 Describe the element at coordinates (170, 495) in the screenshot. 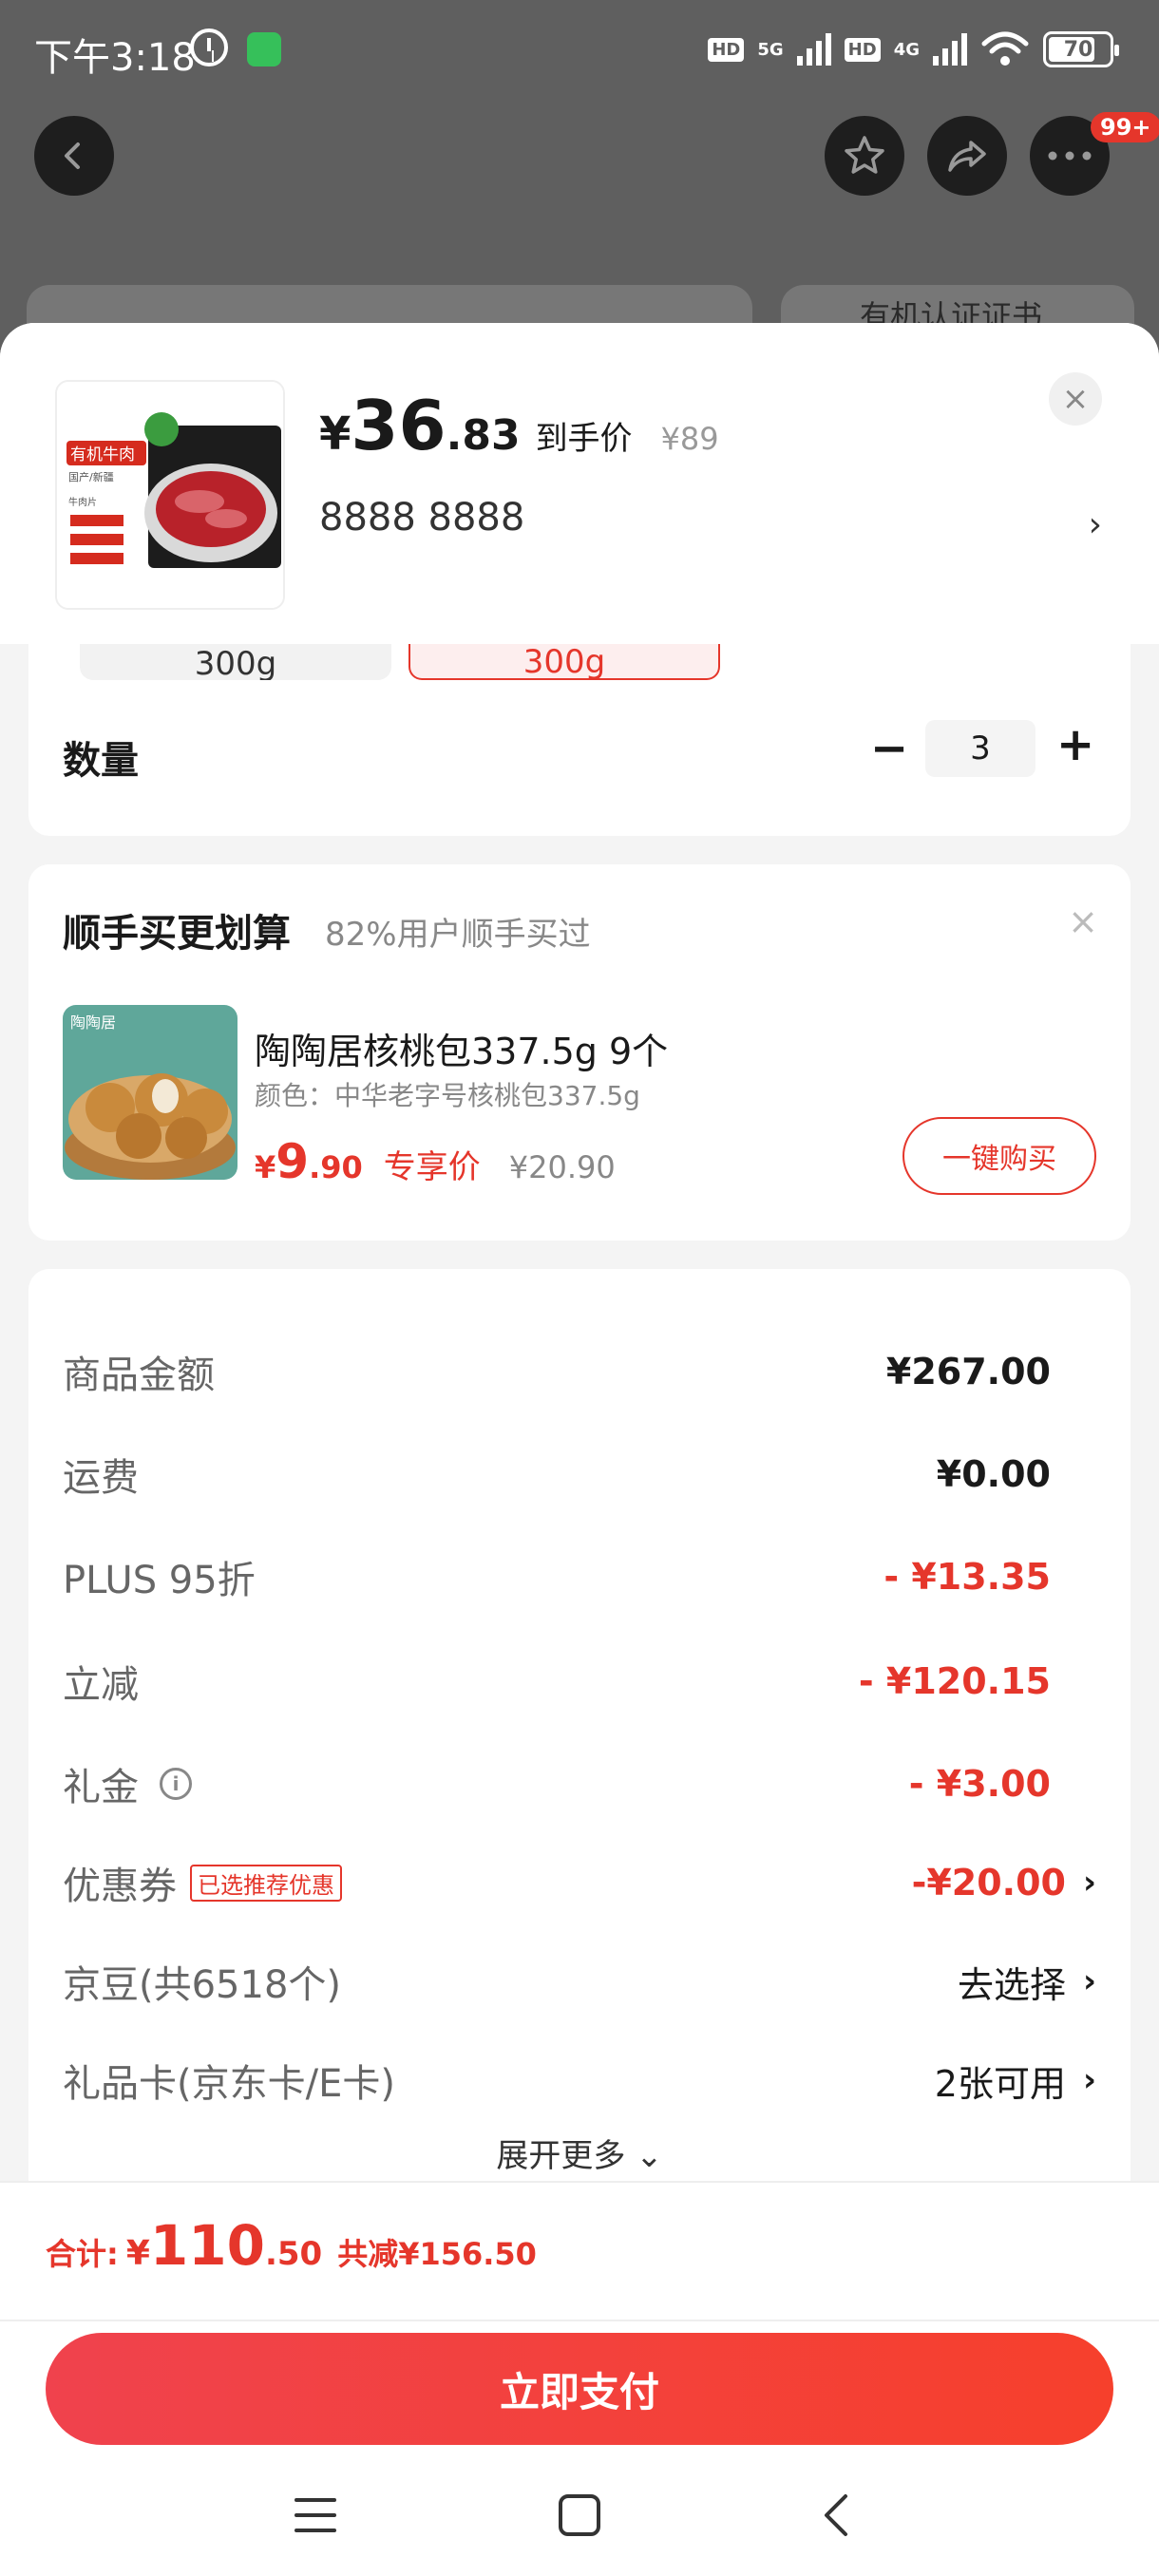

I see `beef-image: 有机牛肉 国产/新疆 牛肉片` at that location.